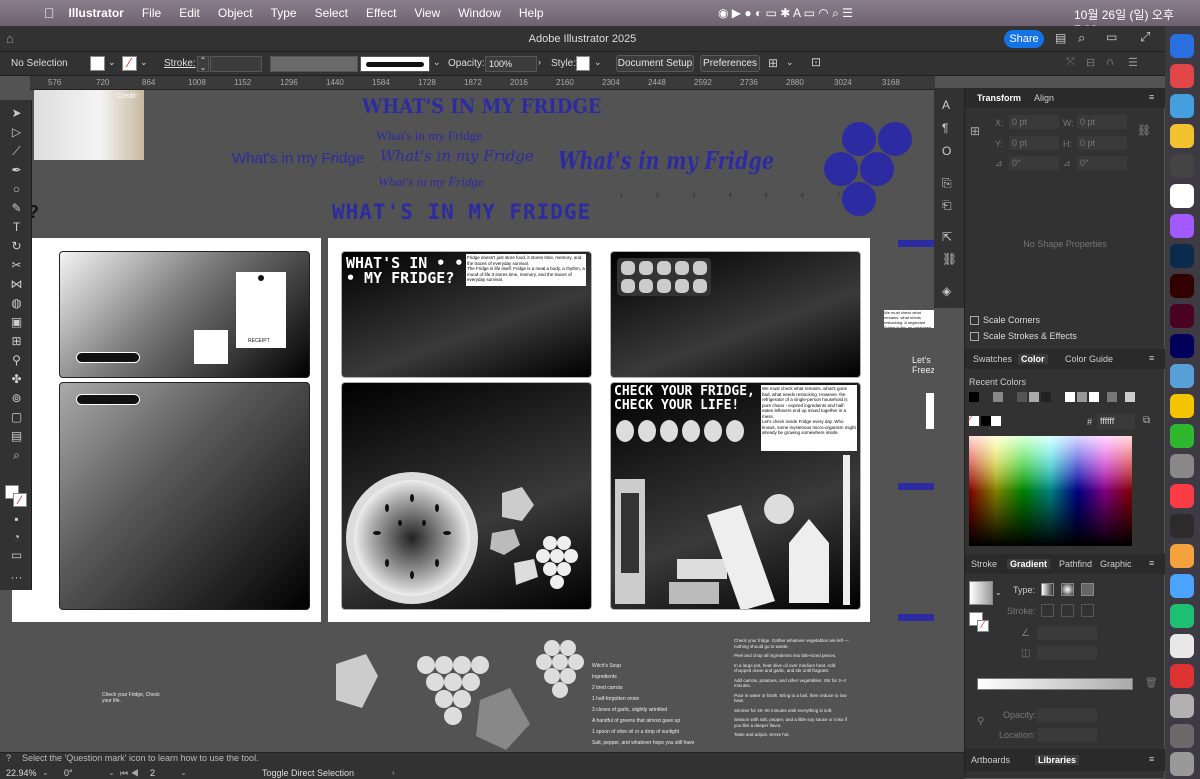 The height and width of the screenshot is (779, 1200). Describe the element at coordinates (235, 13) in the screenshot. I see `menu-object: Object` at that location.